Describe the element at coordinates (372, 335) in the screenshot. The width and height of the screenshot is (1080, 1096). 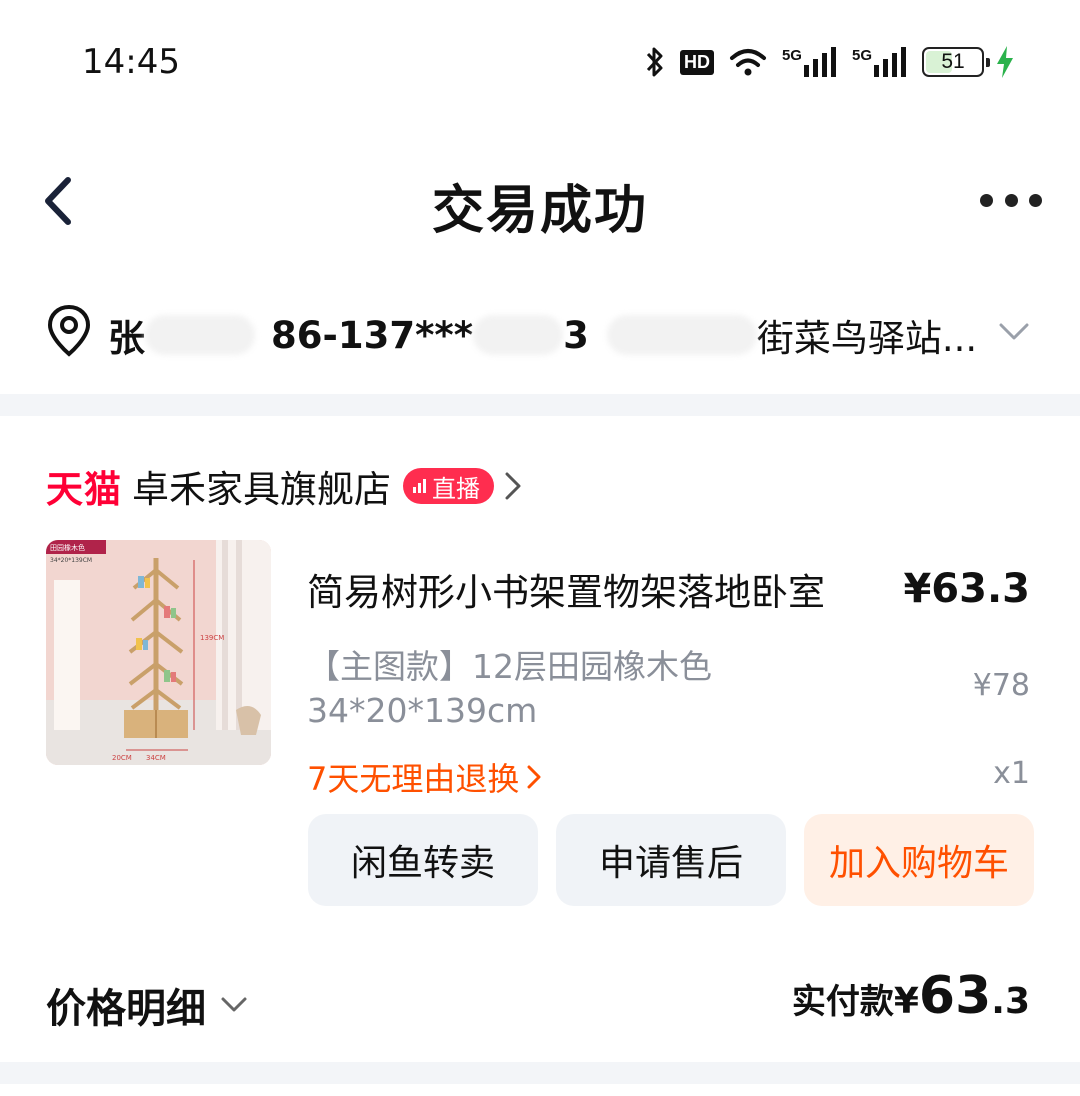
I see `recipient-phone: 86-137***` at that location.